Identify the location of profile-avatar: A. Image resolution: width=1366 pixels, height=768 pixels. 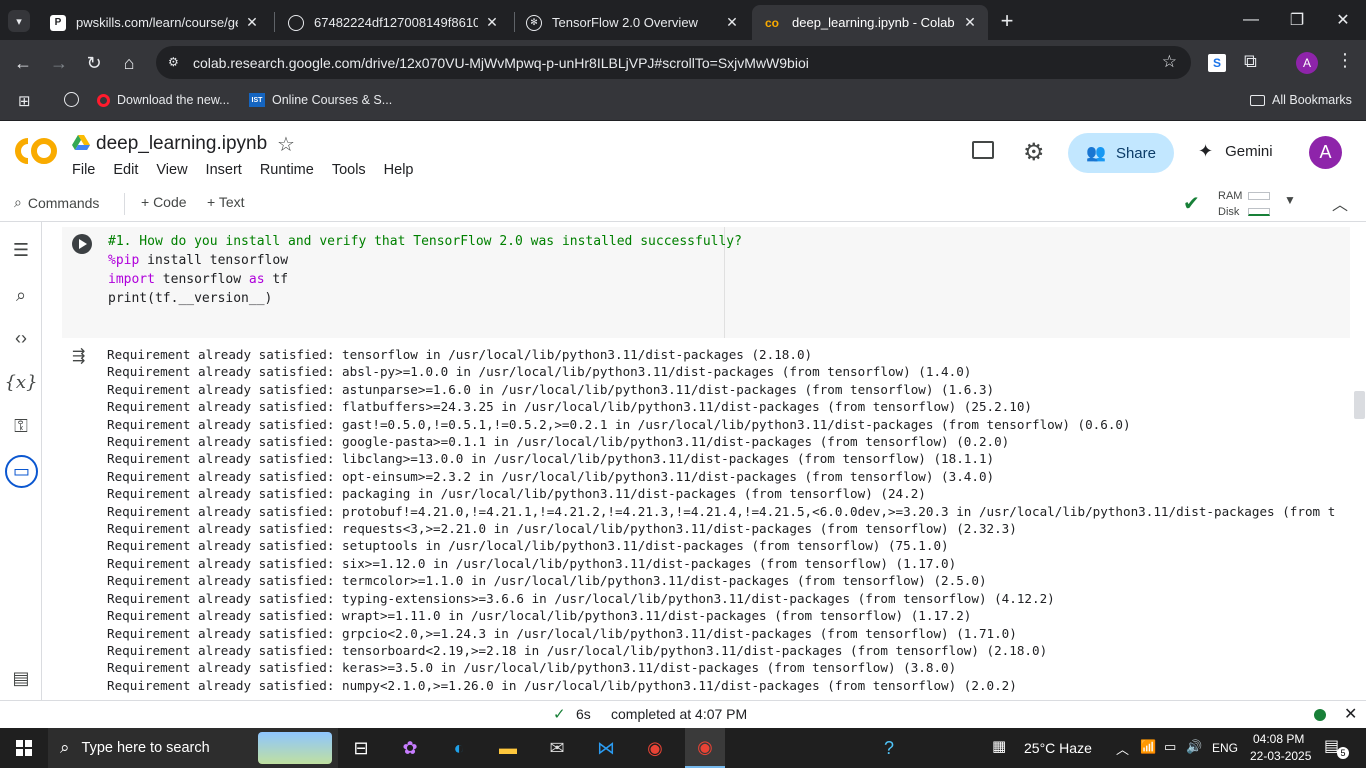
(1307, 63).